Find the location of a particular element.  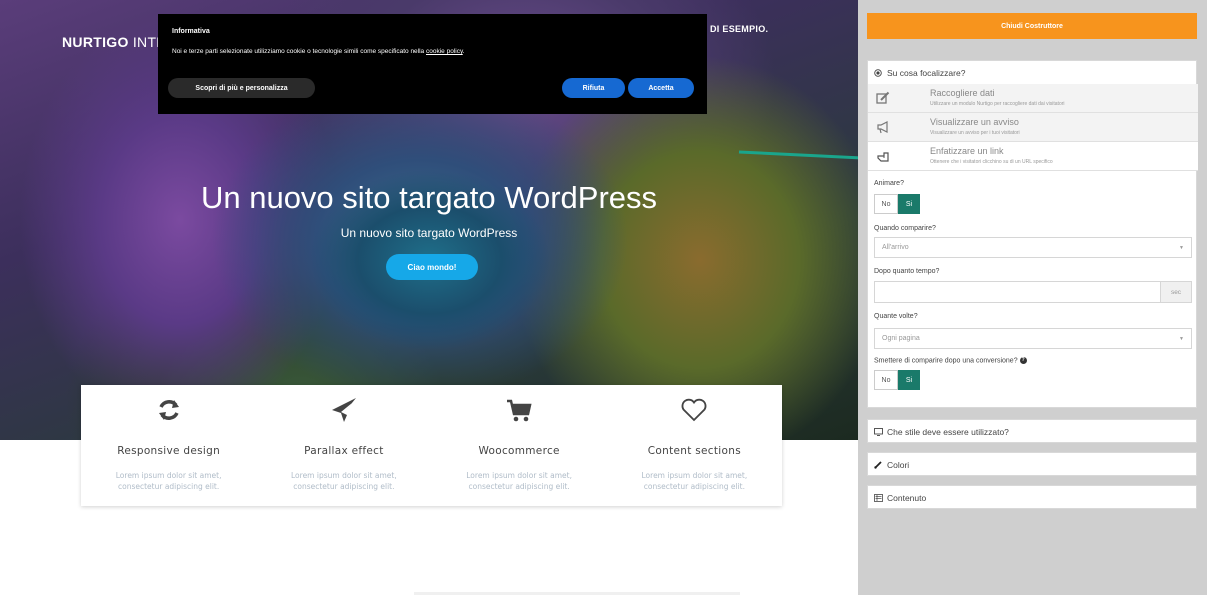

feature-title: Parallax effect is located at coordinates (344, 451).